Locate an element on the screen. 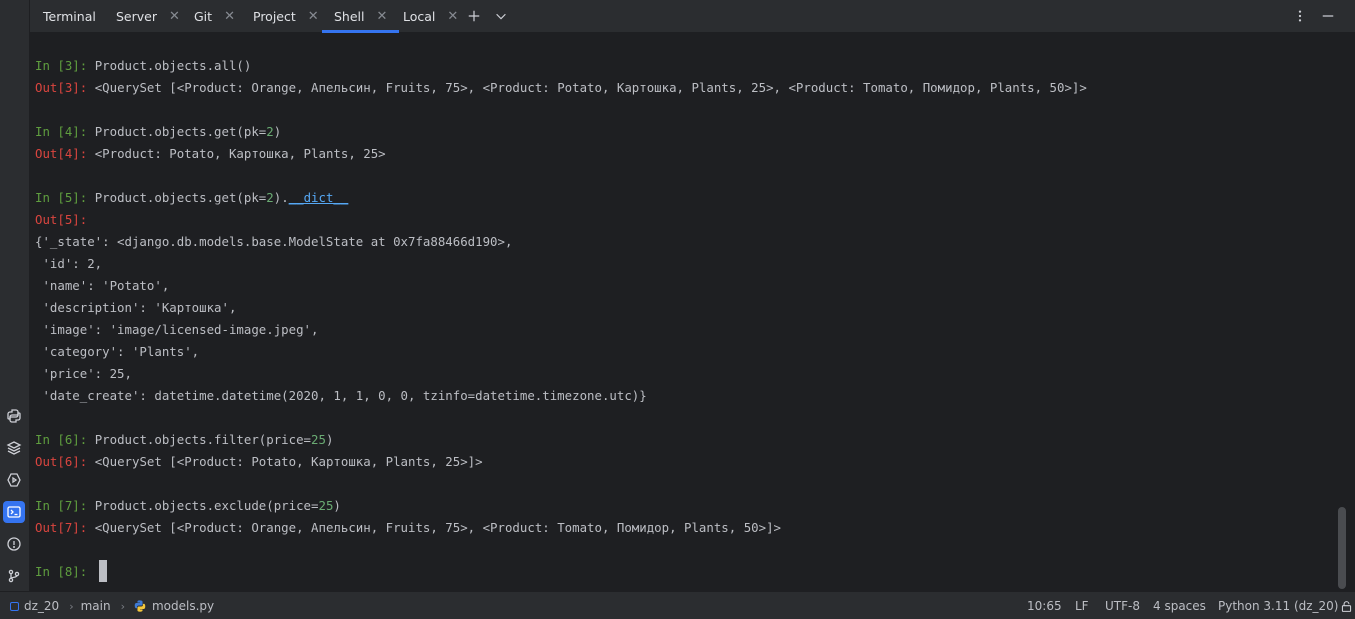 Image resolution: width=1355 pixels, height=619 pixels. line-separator: LF is located at coordinates (1082, 605).